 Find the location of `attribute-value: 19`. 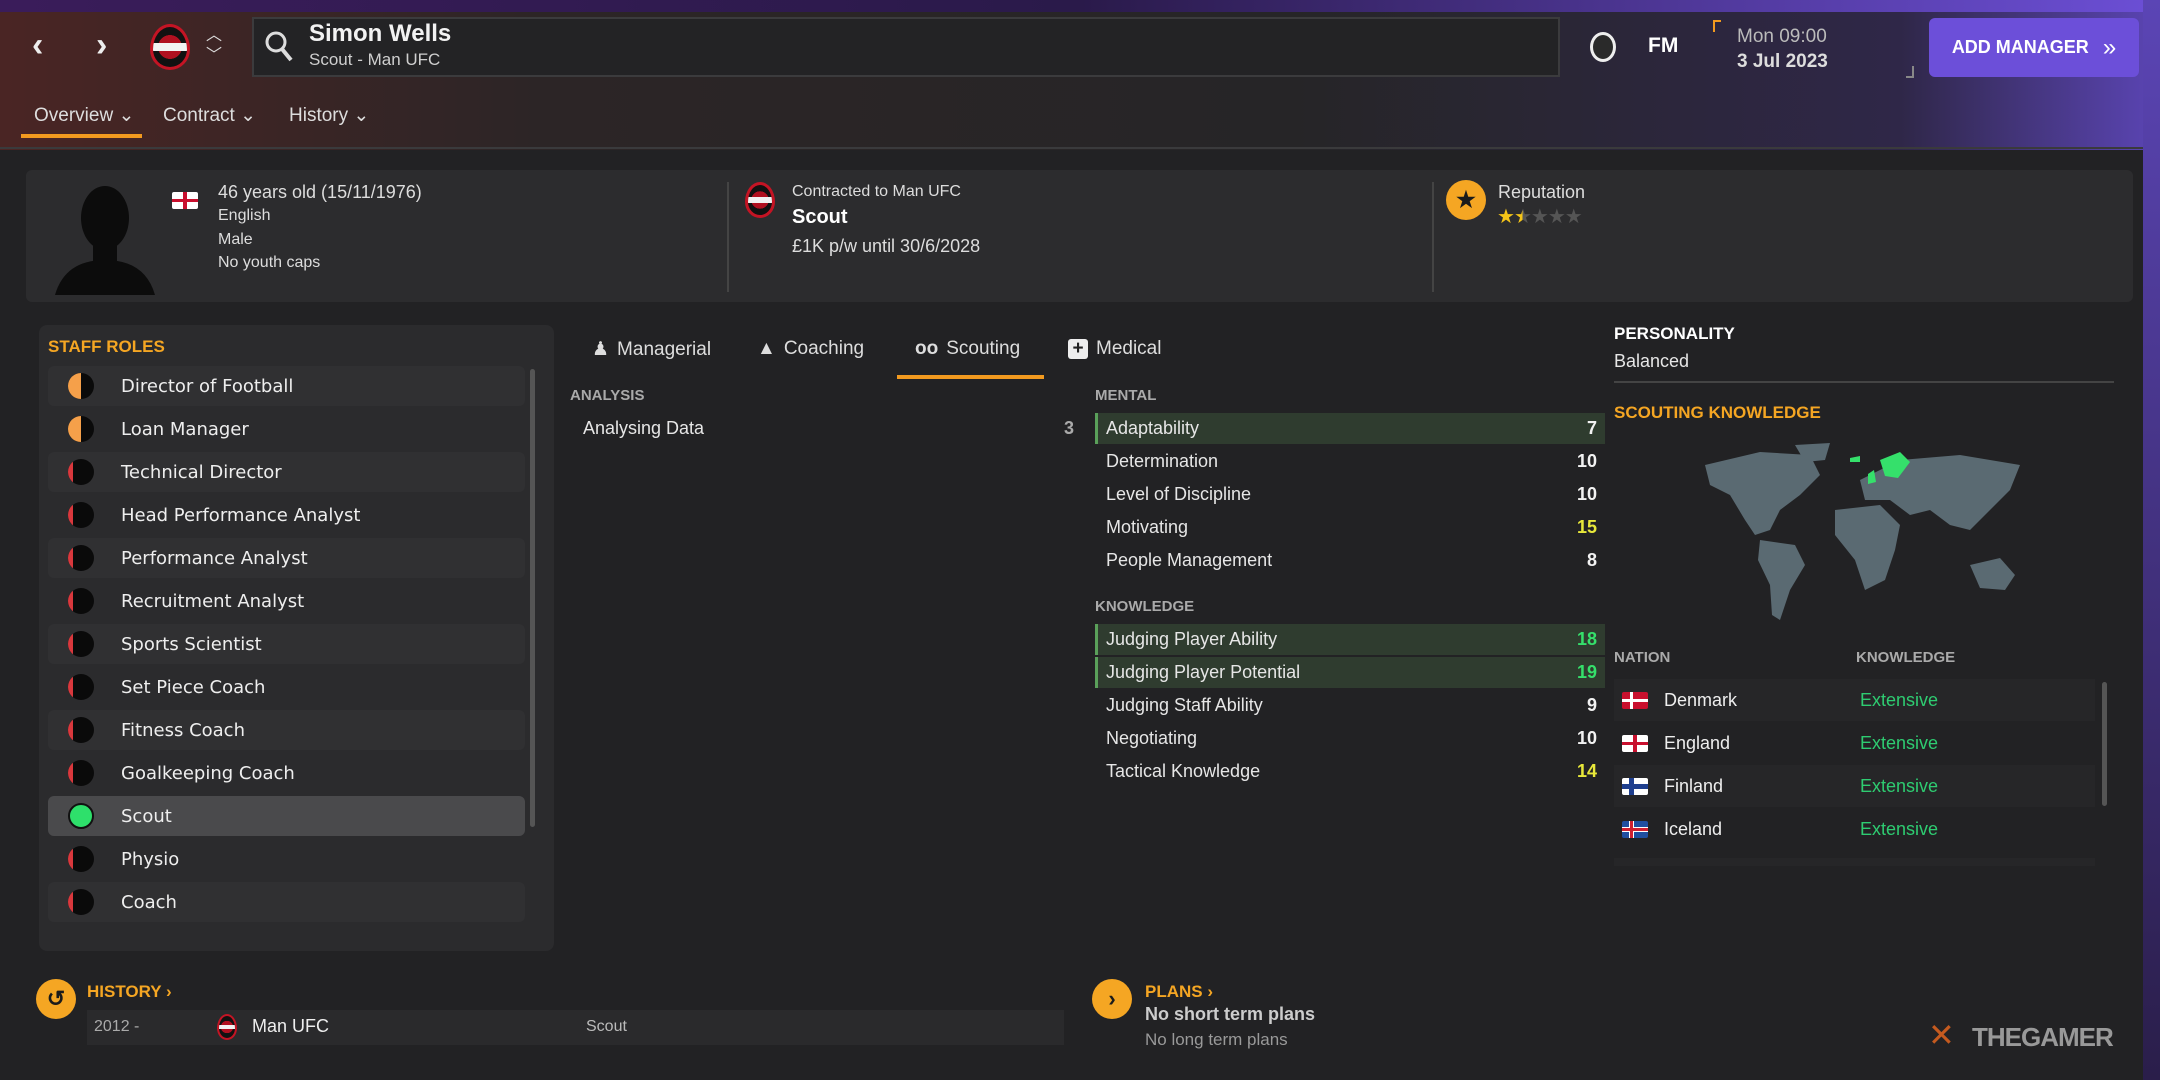

attribute-value: 19 is located at coordinates (1586, 672).